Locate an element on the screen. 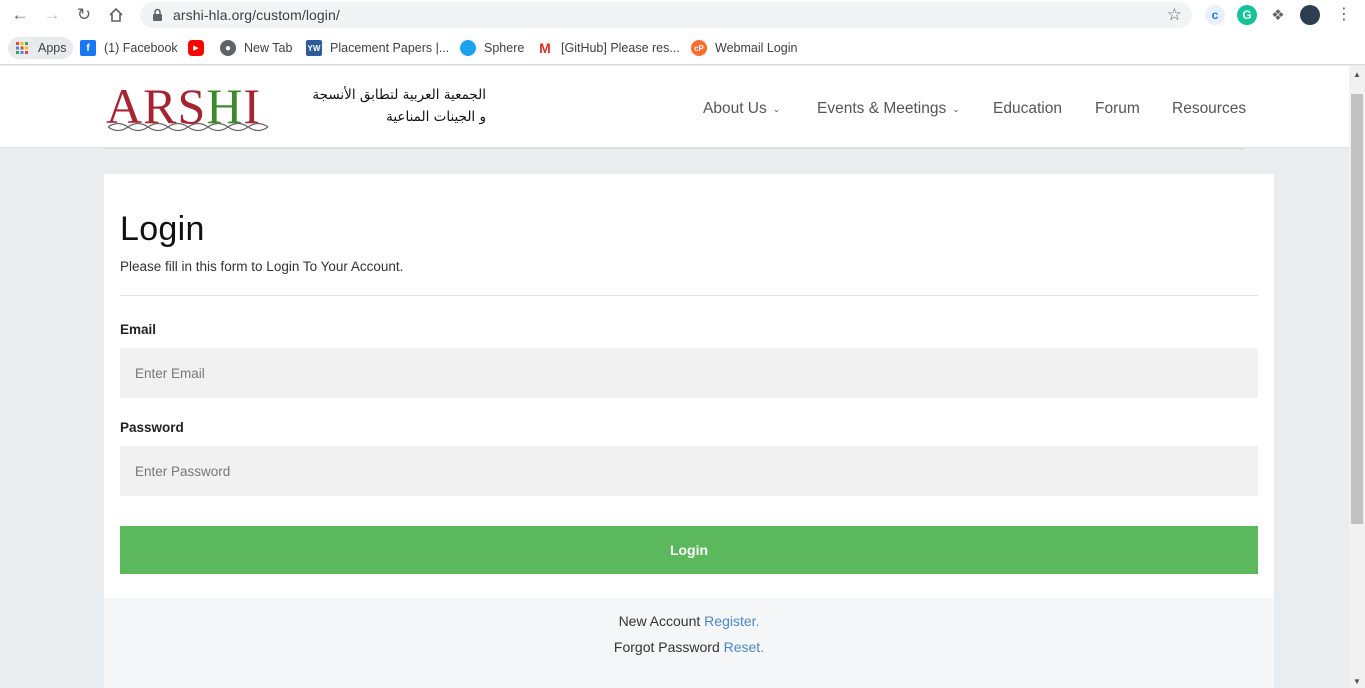 The height and width of the screenshot is (688, 1365). page-title: Login is located at coordinates (162, 229).